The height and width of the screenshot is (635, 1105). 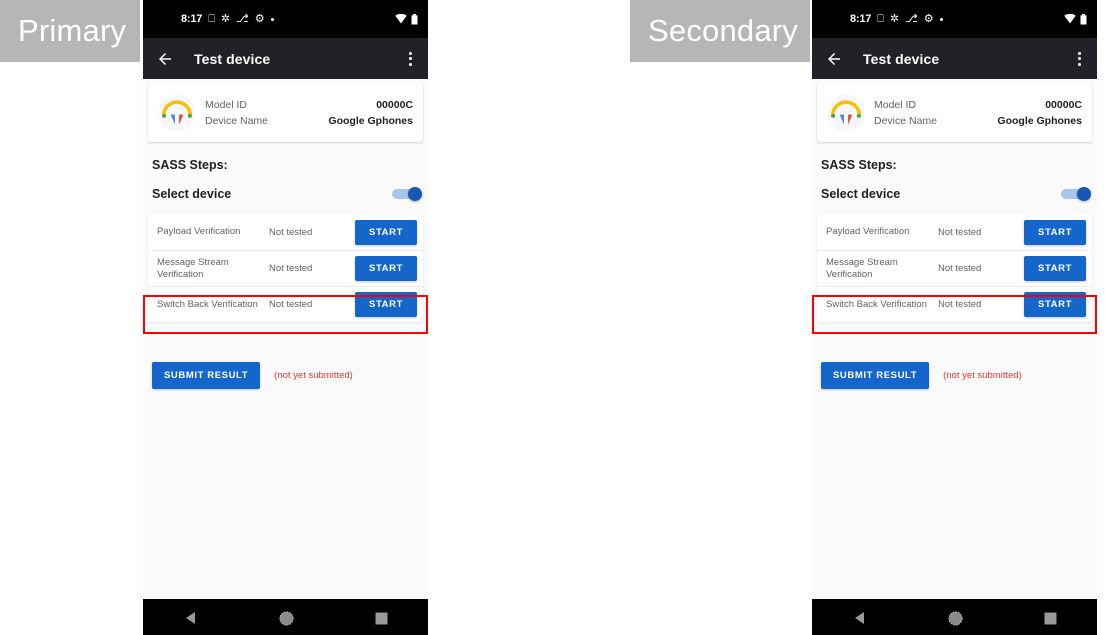 I want to click on device-row-value: 00000C, so click(x=1063, y=105).